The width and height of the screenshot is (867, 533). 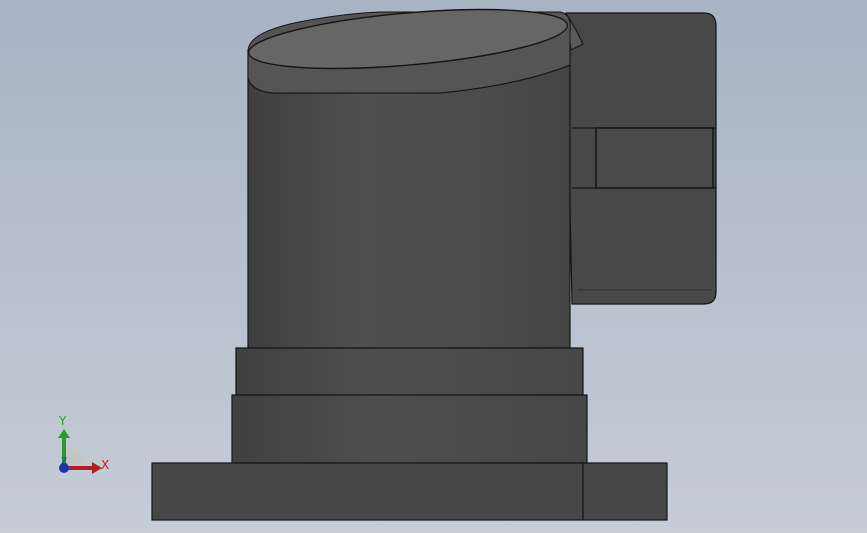 I want to click on x-axis-label: X, so click(x=105, y=465).